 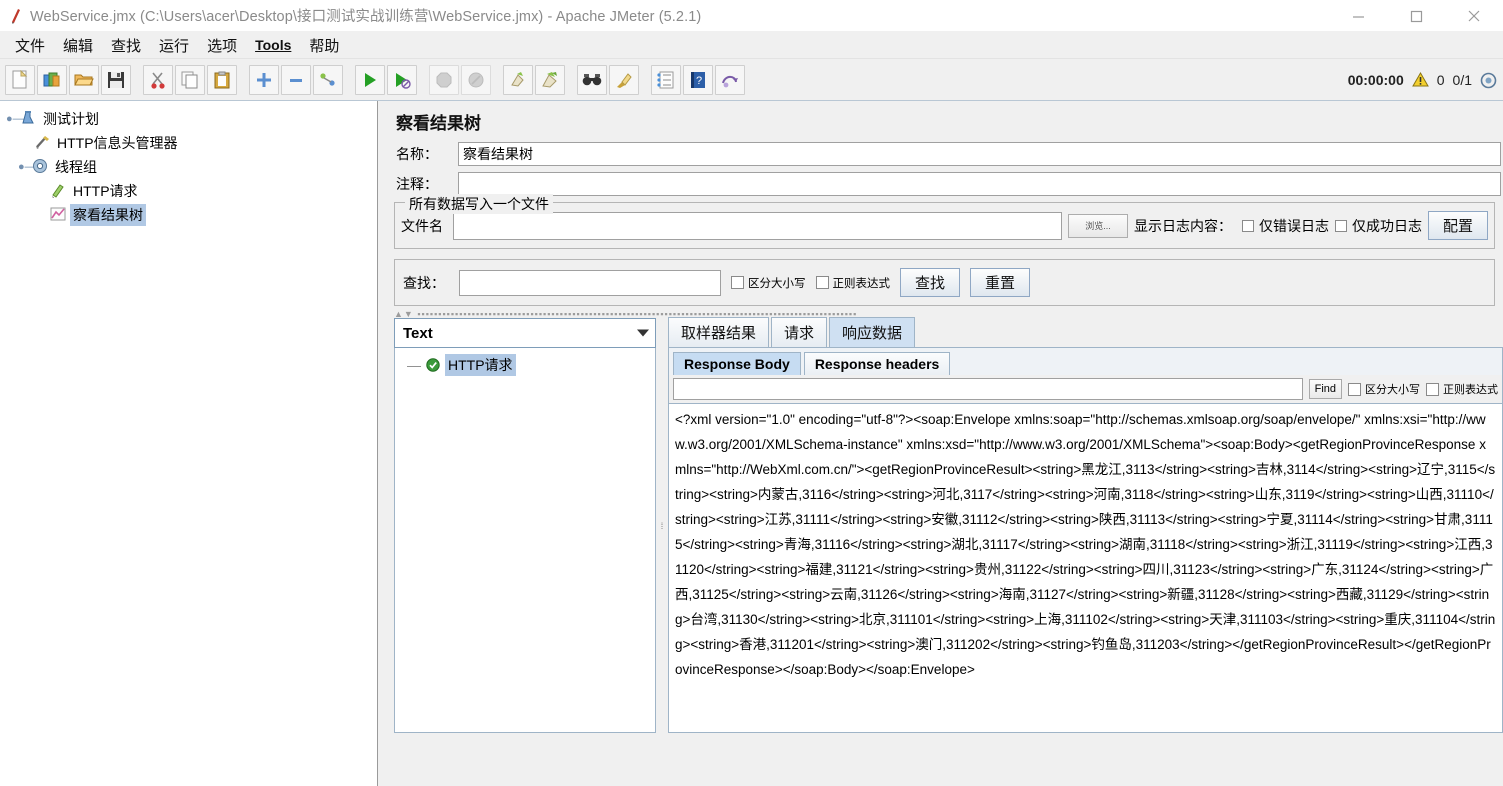 I want to click on tab-response-data: 响应数据, so click(x=872, y=332).